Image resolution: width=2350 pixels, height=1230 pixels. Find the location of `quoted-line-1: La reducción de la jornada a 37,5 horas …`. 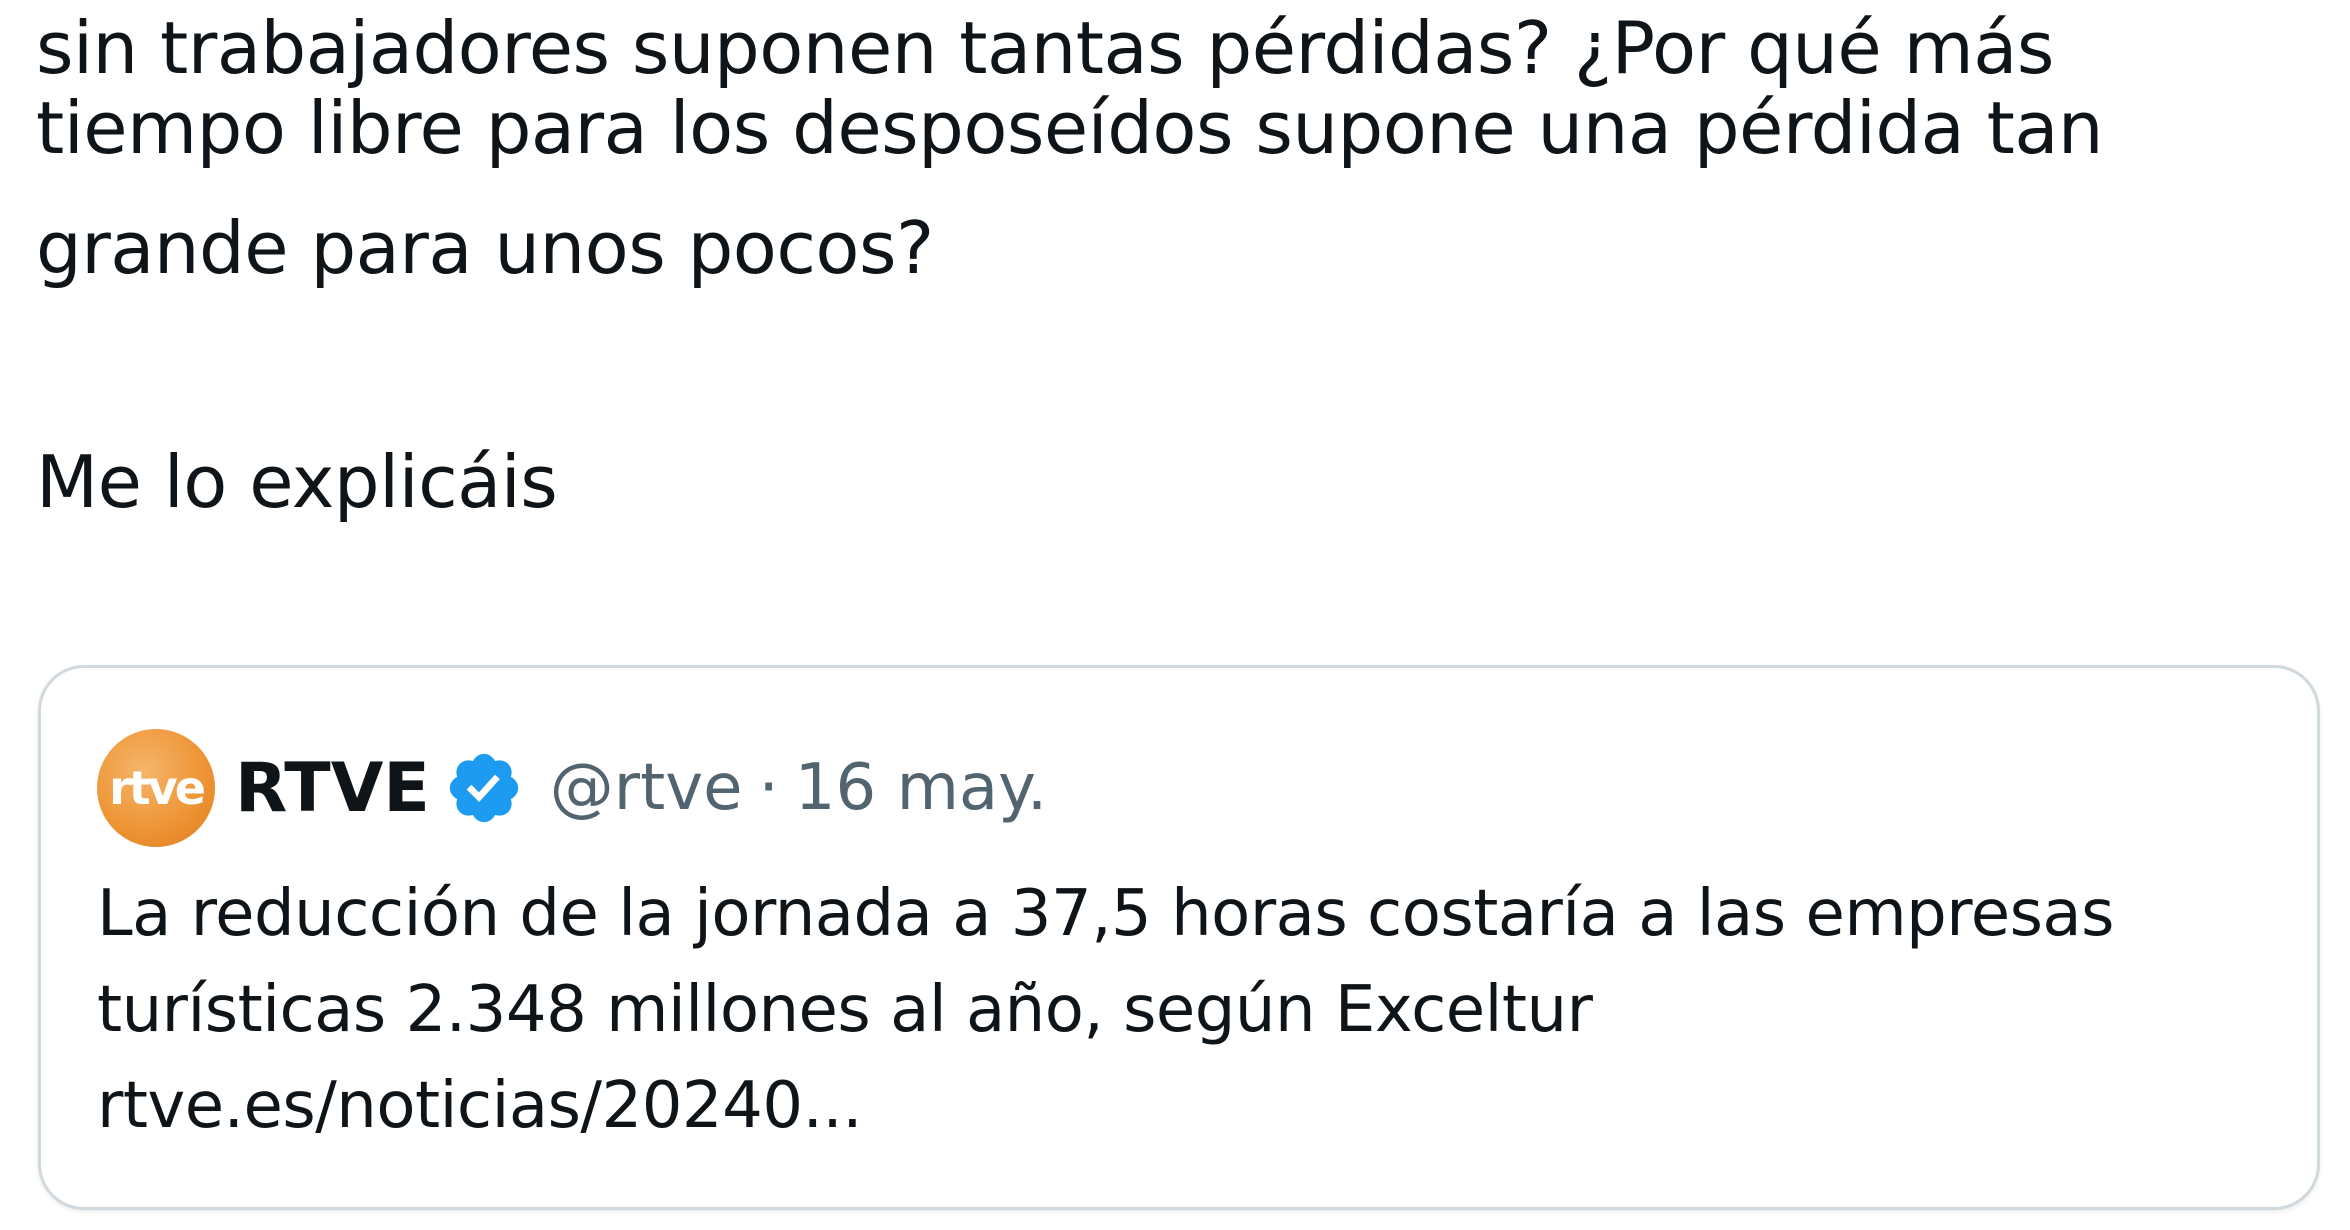

quoted-line-1: La reducción de la jornada a 37,5 horas … is located at coordinates (1105, 914).